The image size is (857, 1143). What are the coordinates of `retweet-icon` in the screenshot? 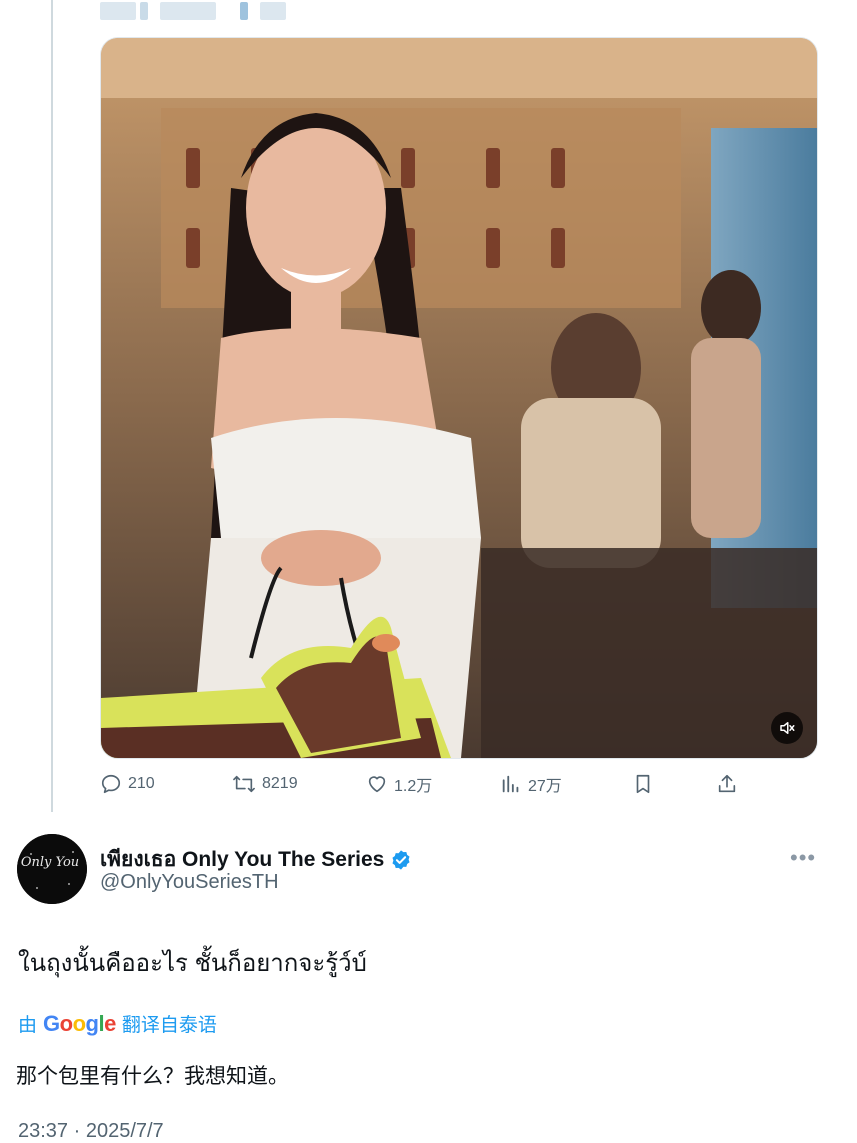 It's located at (244, 784).